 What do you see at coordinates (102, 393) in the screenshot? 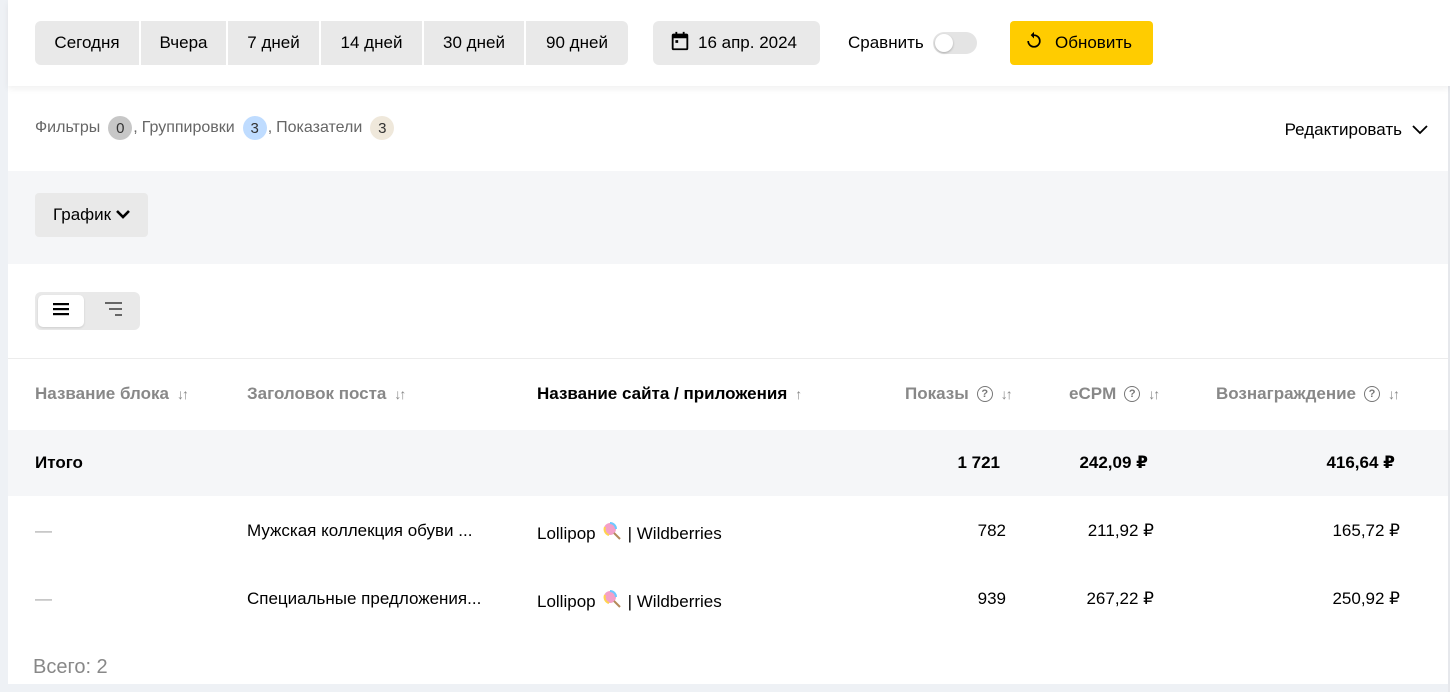
I see `column-header-label: Название блока` at bounding box center [102, 393].